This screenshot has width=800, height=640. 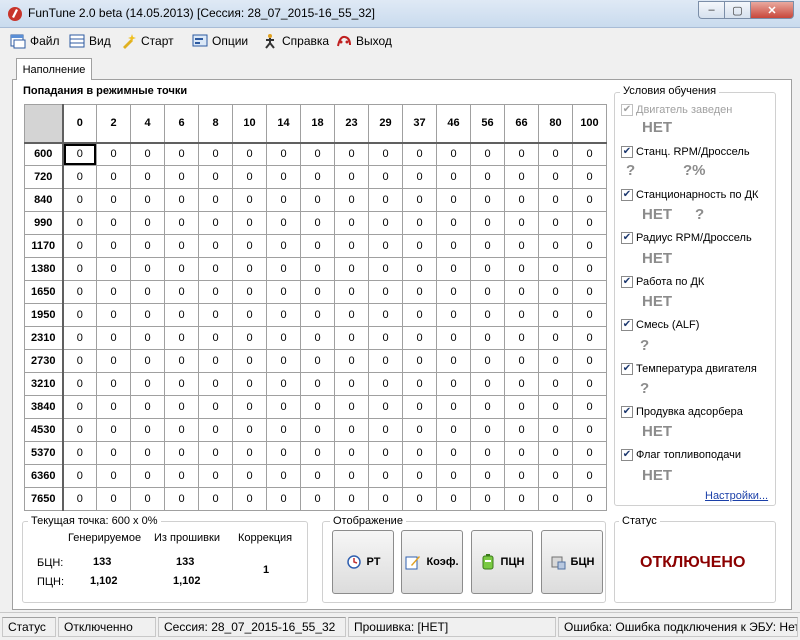 I want to click on rt-button: РТ, so click(x=363, y=562).